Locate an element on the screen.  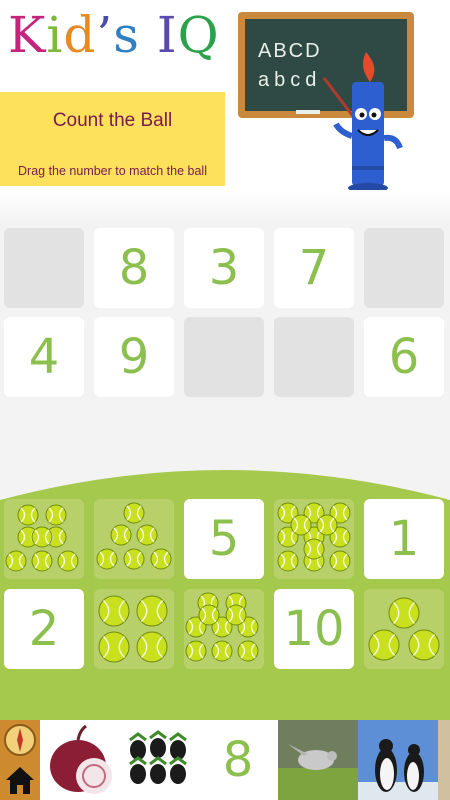
target-tile-number: 7 is located at coordinates (314, 268).